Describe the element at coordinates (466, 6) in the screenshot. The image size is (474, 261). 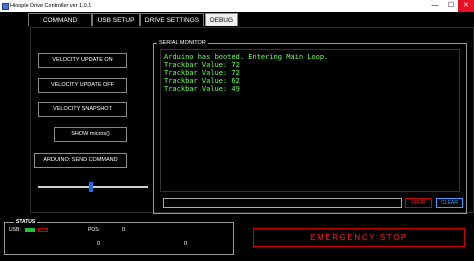
I see `close-button: ✕` at that location.